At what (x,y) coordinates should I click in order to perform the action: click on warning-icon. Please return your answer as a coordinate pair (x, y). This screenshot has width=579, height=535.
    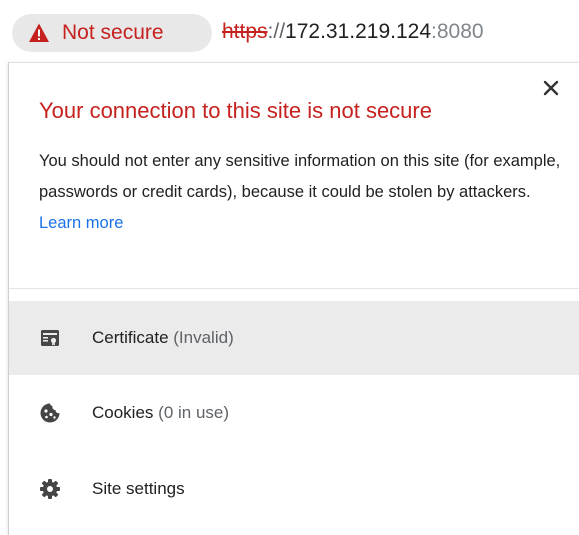
    Looking at the image, I should click on (39, 33).